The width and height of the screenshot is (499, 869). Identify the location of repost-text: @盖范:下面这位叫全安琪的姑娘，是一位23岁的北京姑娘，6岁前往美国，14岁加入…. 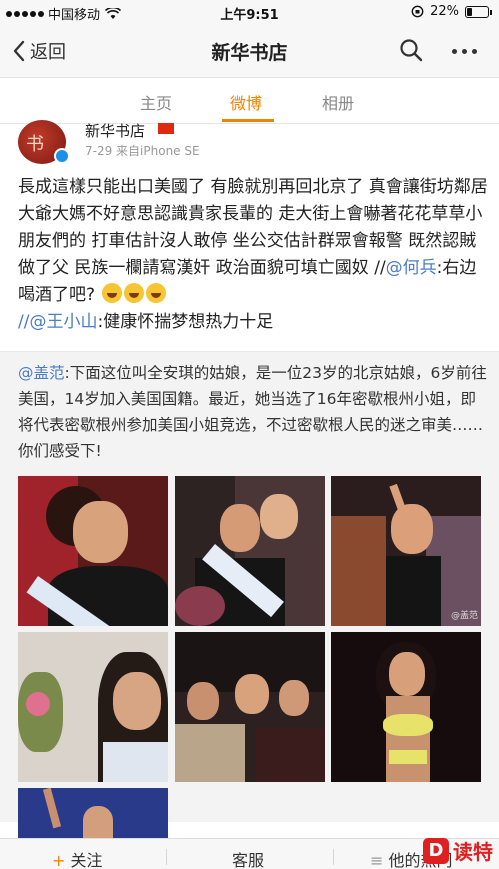
(253, 412).